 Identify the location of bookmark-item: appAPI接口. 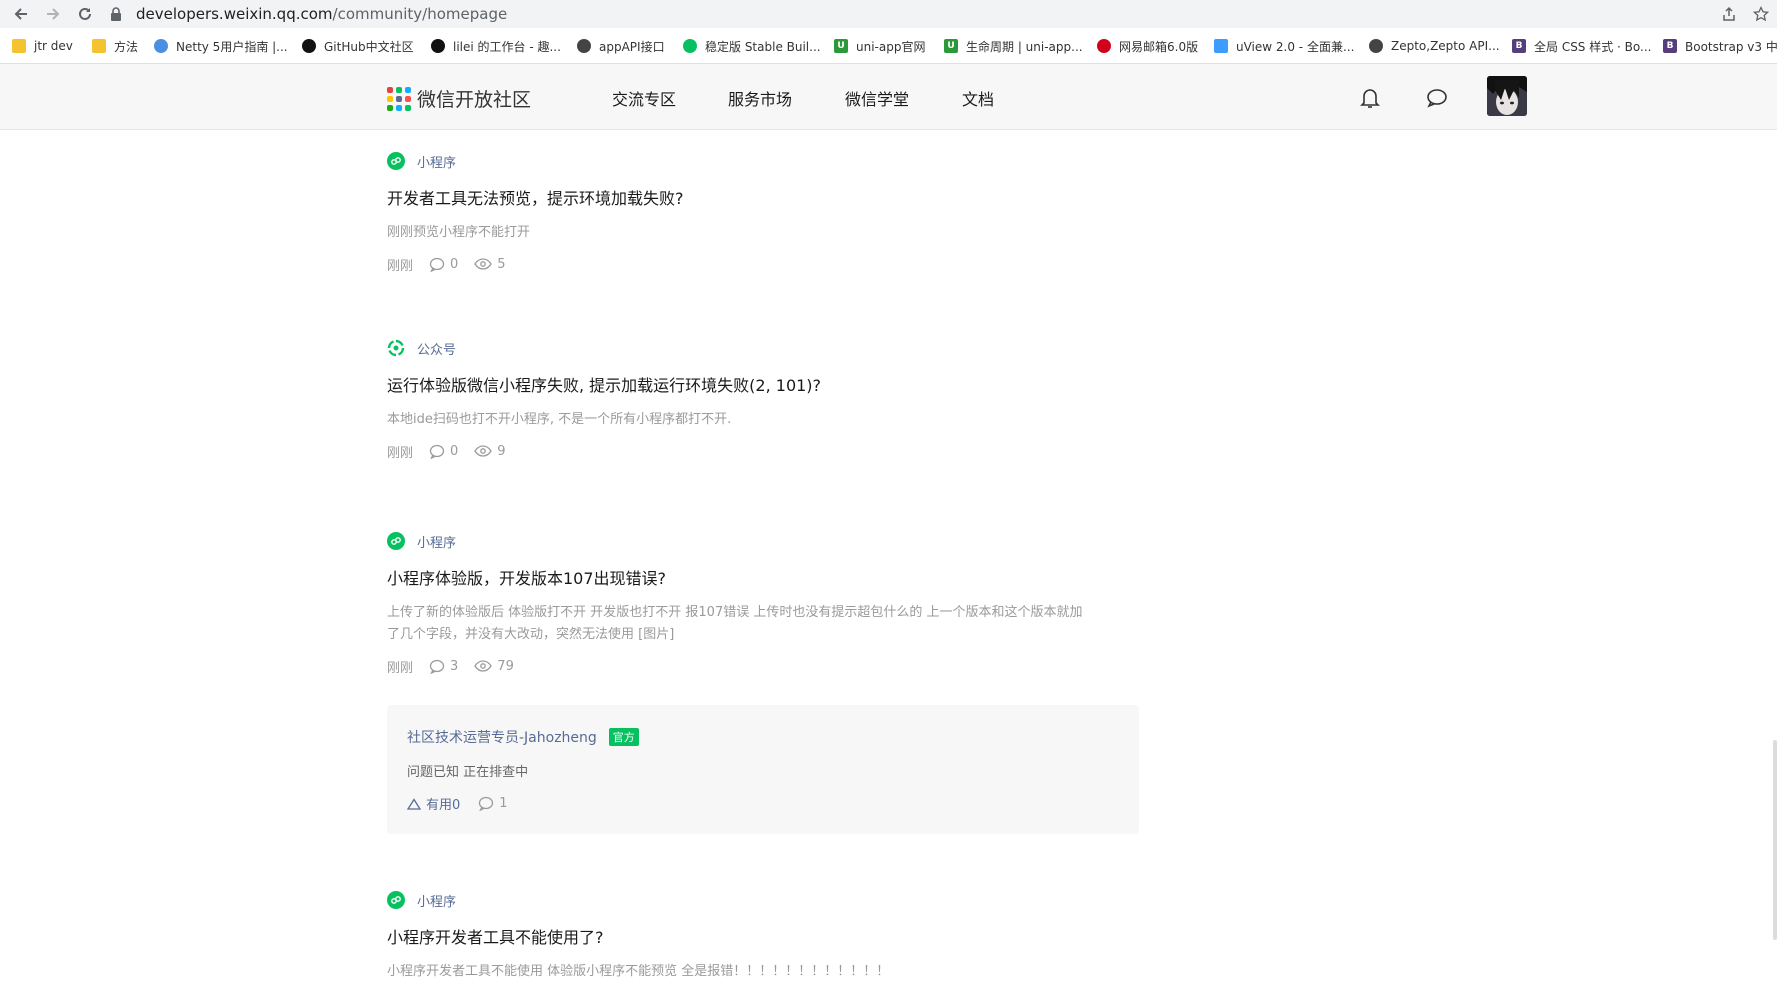
(621, 46).